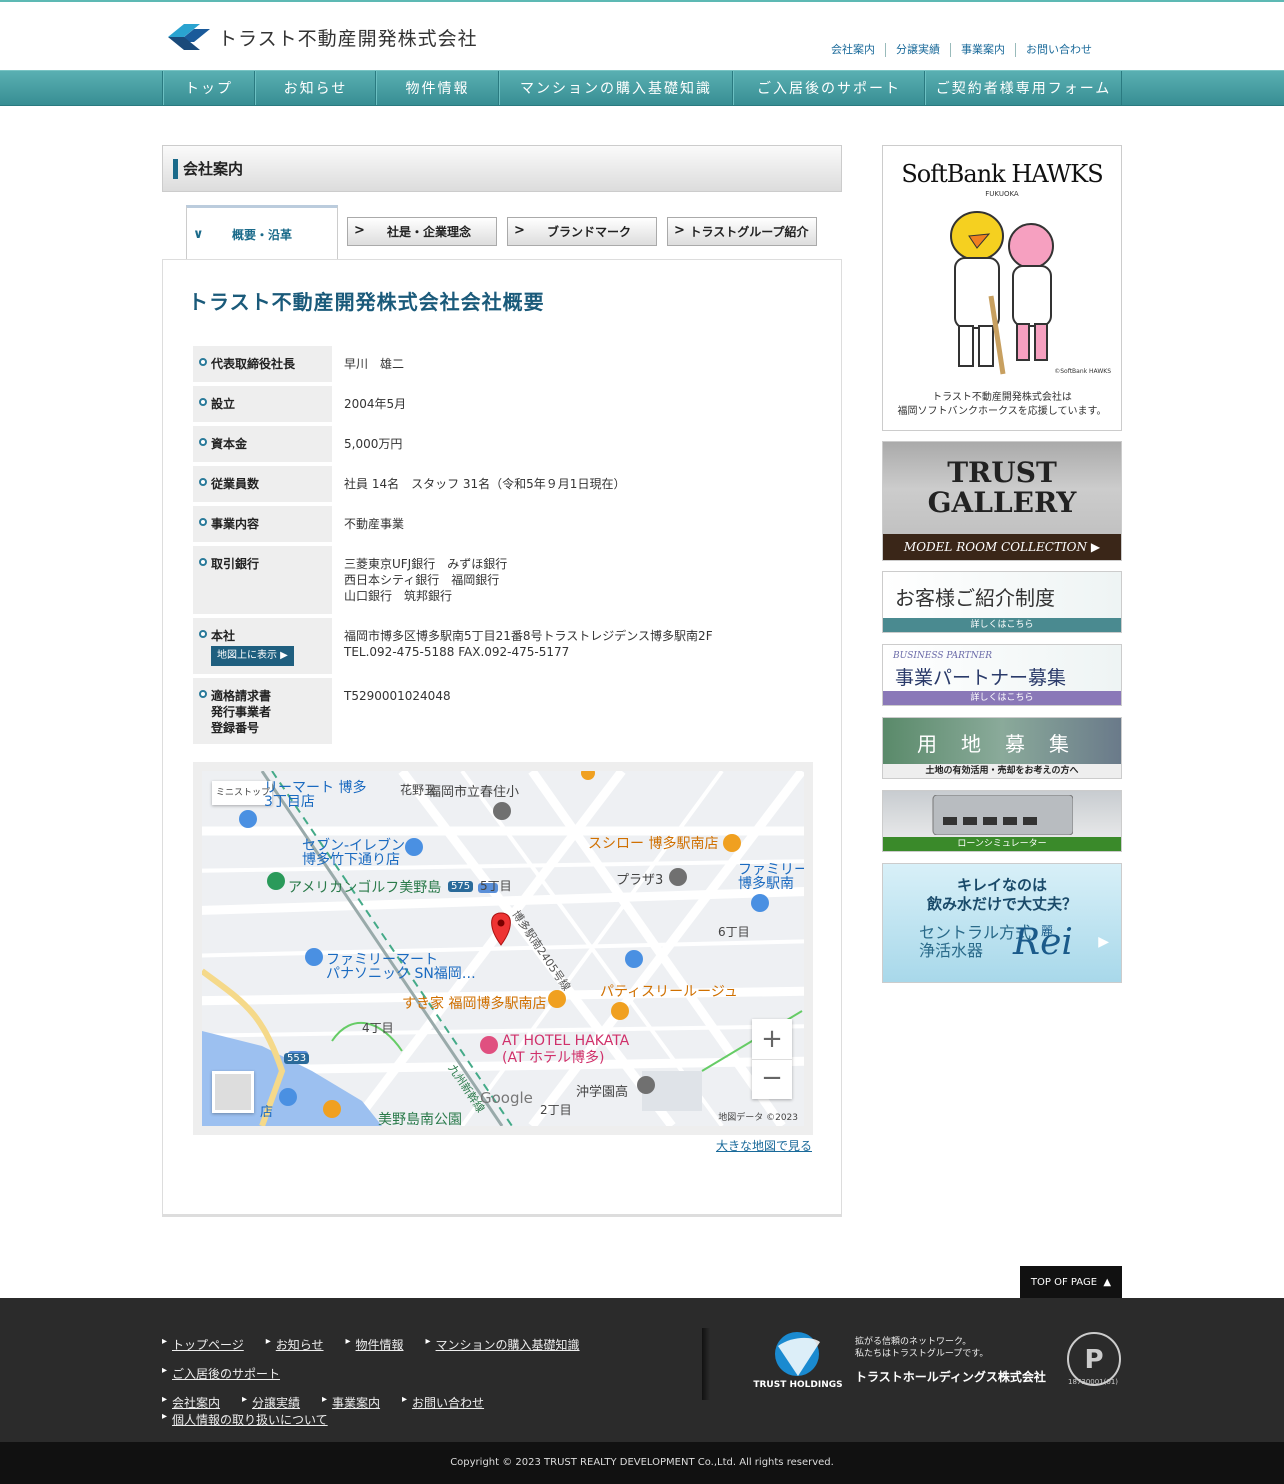 This screenshot has height=1484, width=1284. What do you see at coordinates (553, 1058) in the screenshot?
I see `map-label: (AT ホテル博多)` at bounding box center [553, 1058].